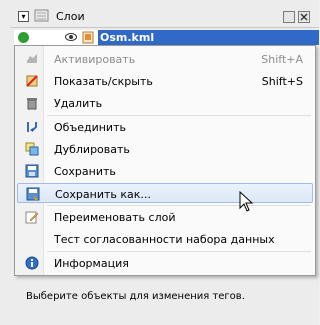  What do you see at coordinates (103, 81) in the screenshot?
I see `menu-item-label: Показать/скрыть` at bounding box center [103, 81].